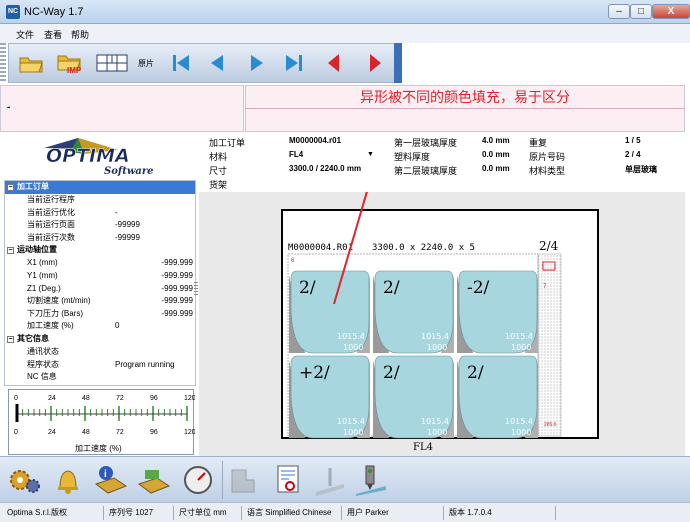 The width and height of the screenshot is (690, 522). What do you see at coordinates (329, 397) in the screenshot?
I see `glass-piece: +2/1015.4 1000` at bounding box center [329, 397].